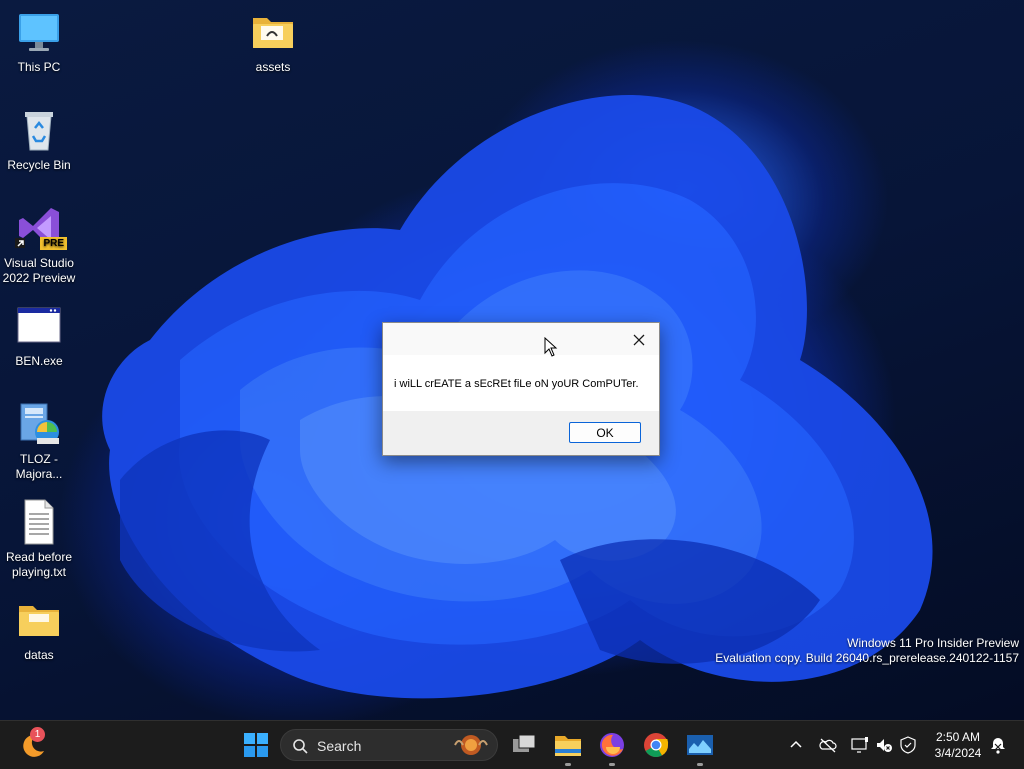  What do you see at coordinates (39, 67) in the screenshot?
I see `desktop-icon-label: This PC` at bounding box center [39, 67].